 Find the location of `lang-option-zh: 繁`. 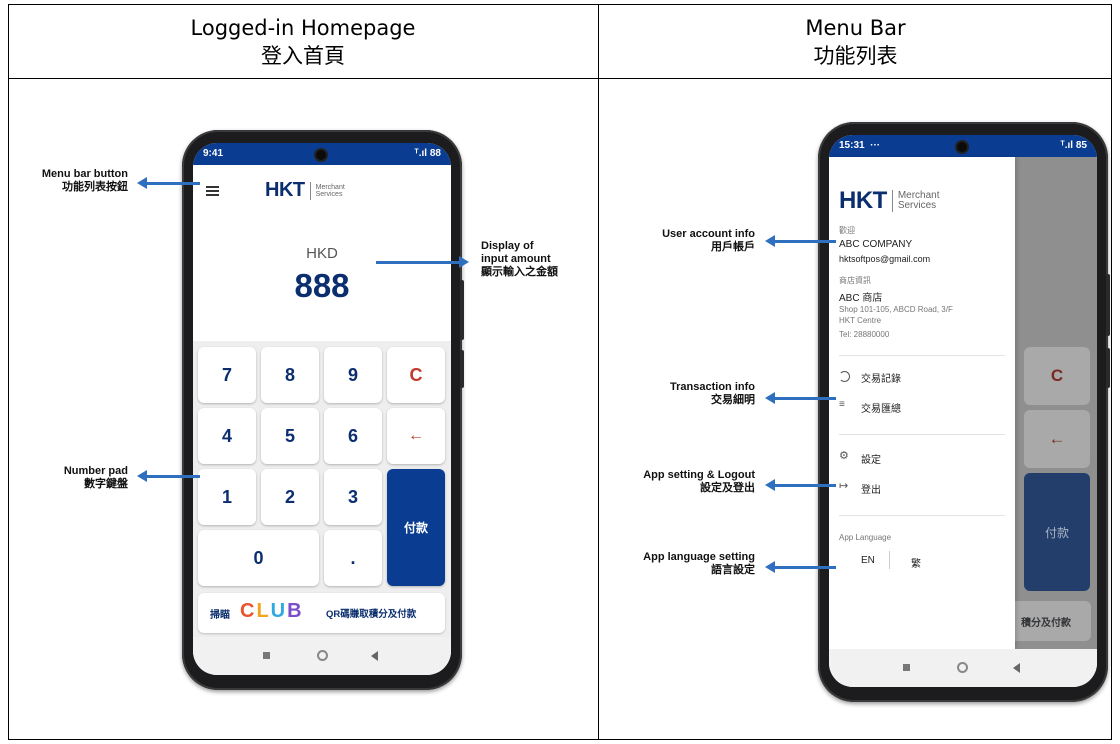

lang-option-zh: 繁 is located at coordinates (916, 562).